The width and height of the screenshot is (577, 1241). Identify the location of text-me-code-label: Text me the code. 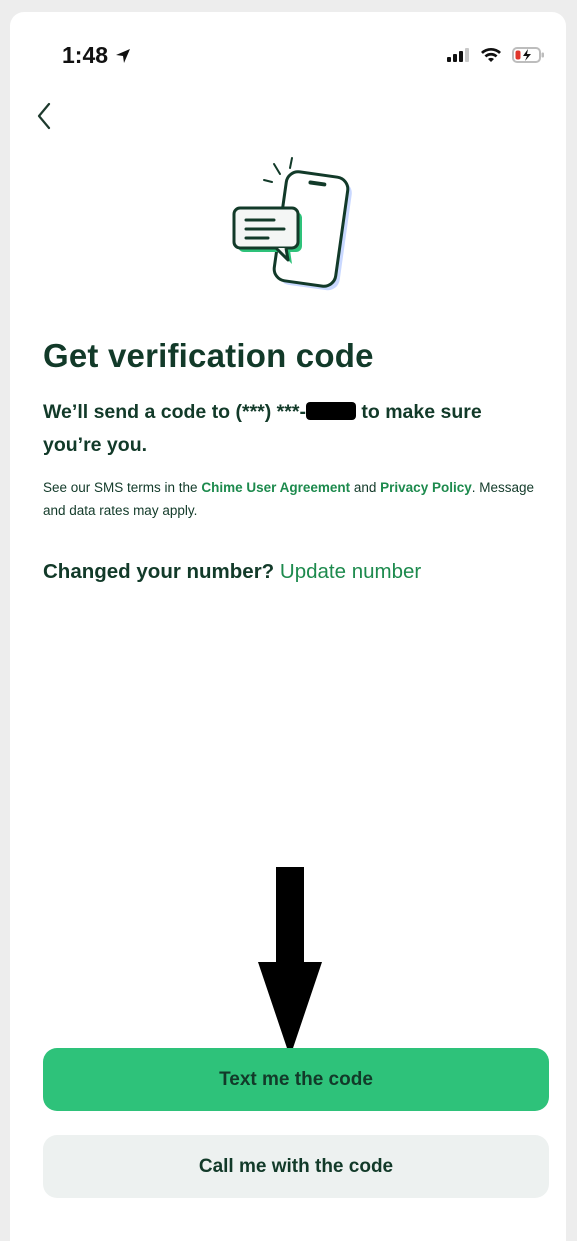
(296, 1079).